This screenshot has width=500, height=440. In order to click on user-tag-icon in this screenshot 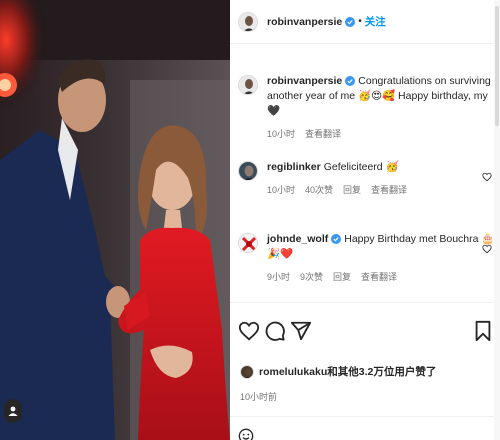, I will do `click(13, 411)`.